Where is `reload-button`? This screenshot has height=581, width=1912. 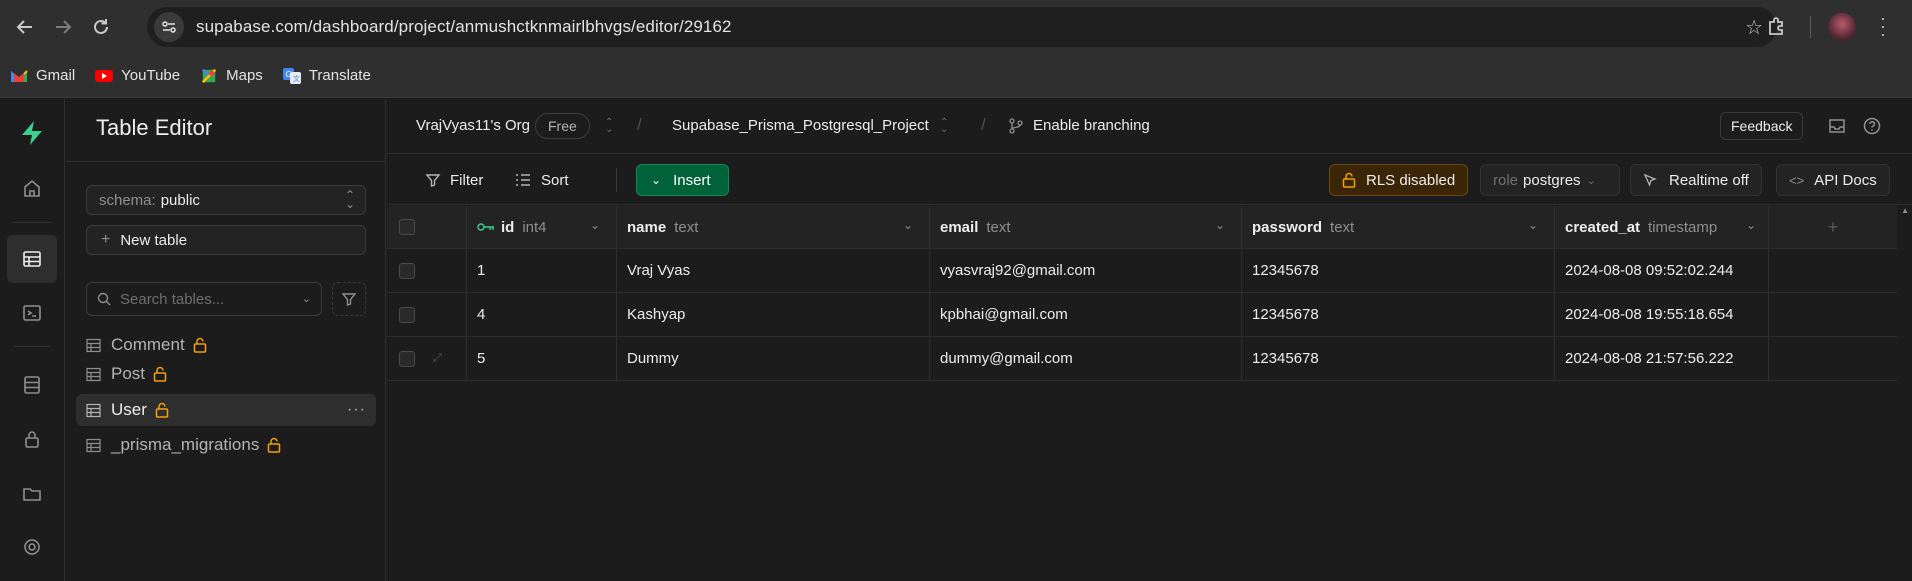 reload-button is located at coordinates (101, 27).